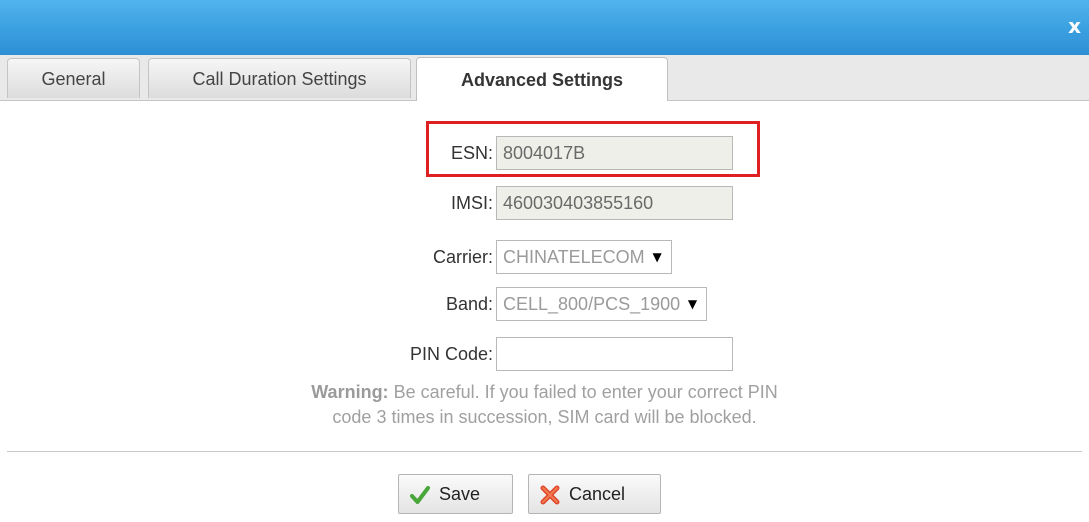 This screenshot has height=522, width=1089. What do you see at coordinates (1074, 26) in the screenshot?
I see `close-button: x` at bounding box center [1074, 26].